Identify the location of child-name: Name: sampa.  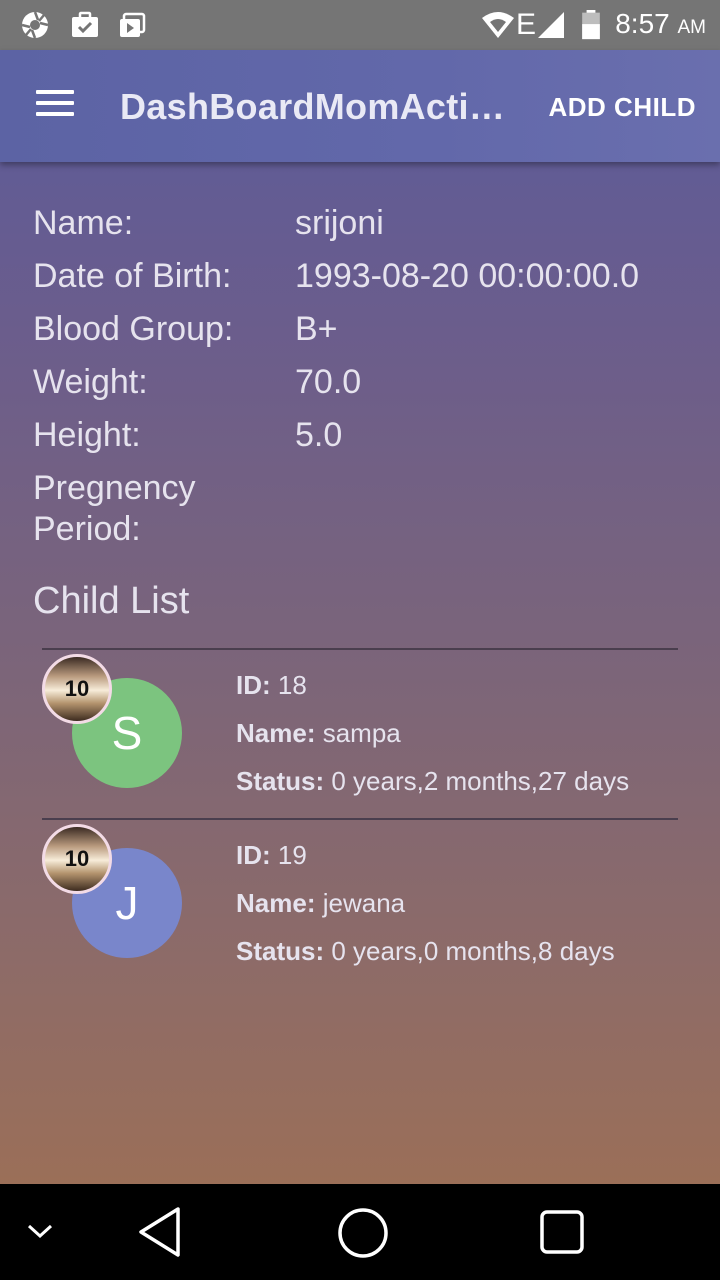
(318, 733).